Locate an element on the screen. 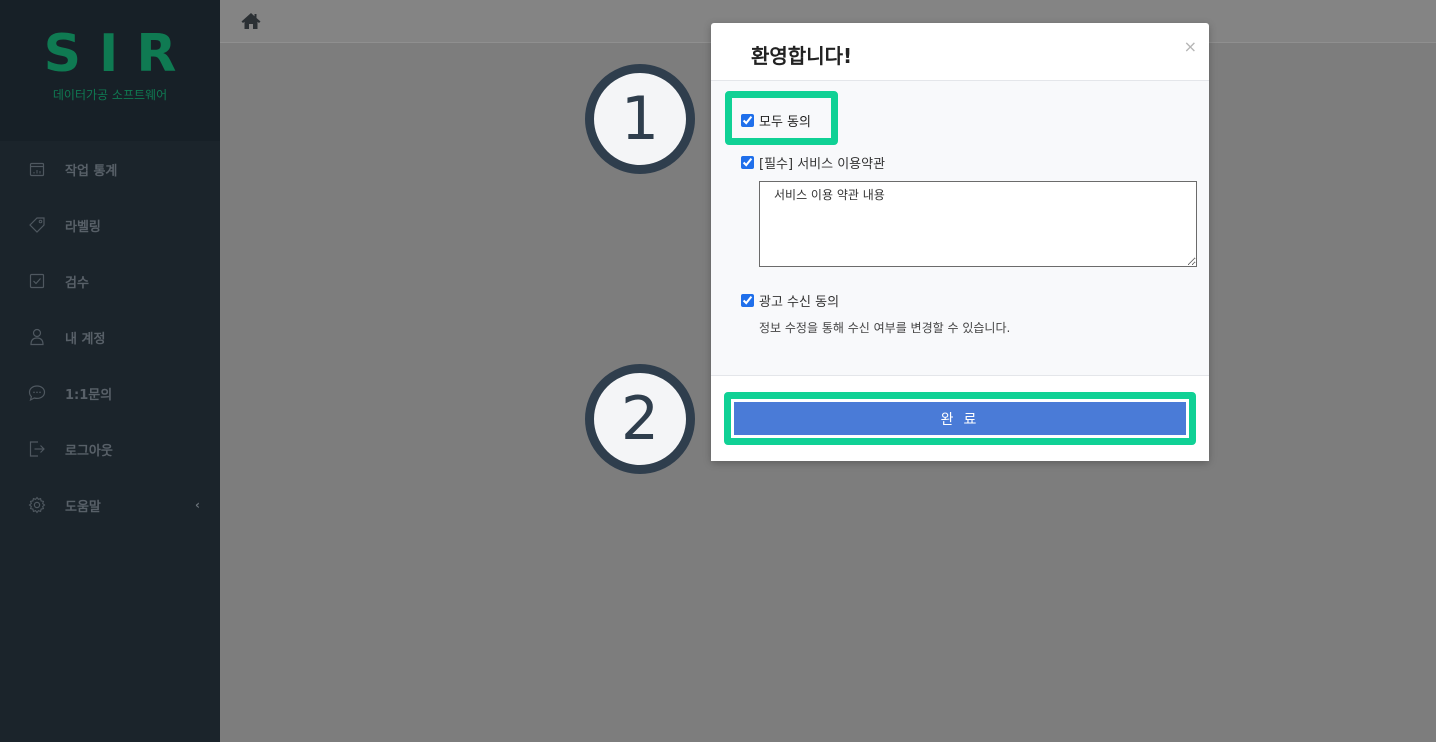 The width and height of the screenshot is (1436, 742). agree-all-label: 모두 동의 is located at coordinates (785, 122).